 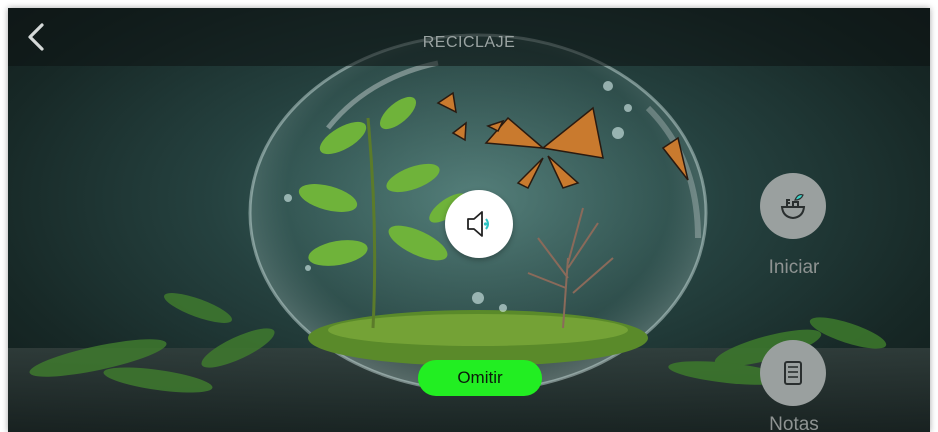 I want to click on notes-label: Notas, so click(x=794, y=423).